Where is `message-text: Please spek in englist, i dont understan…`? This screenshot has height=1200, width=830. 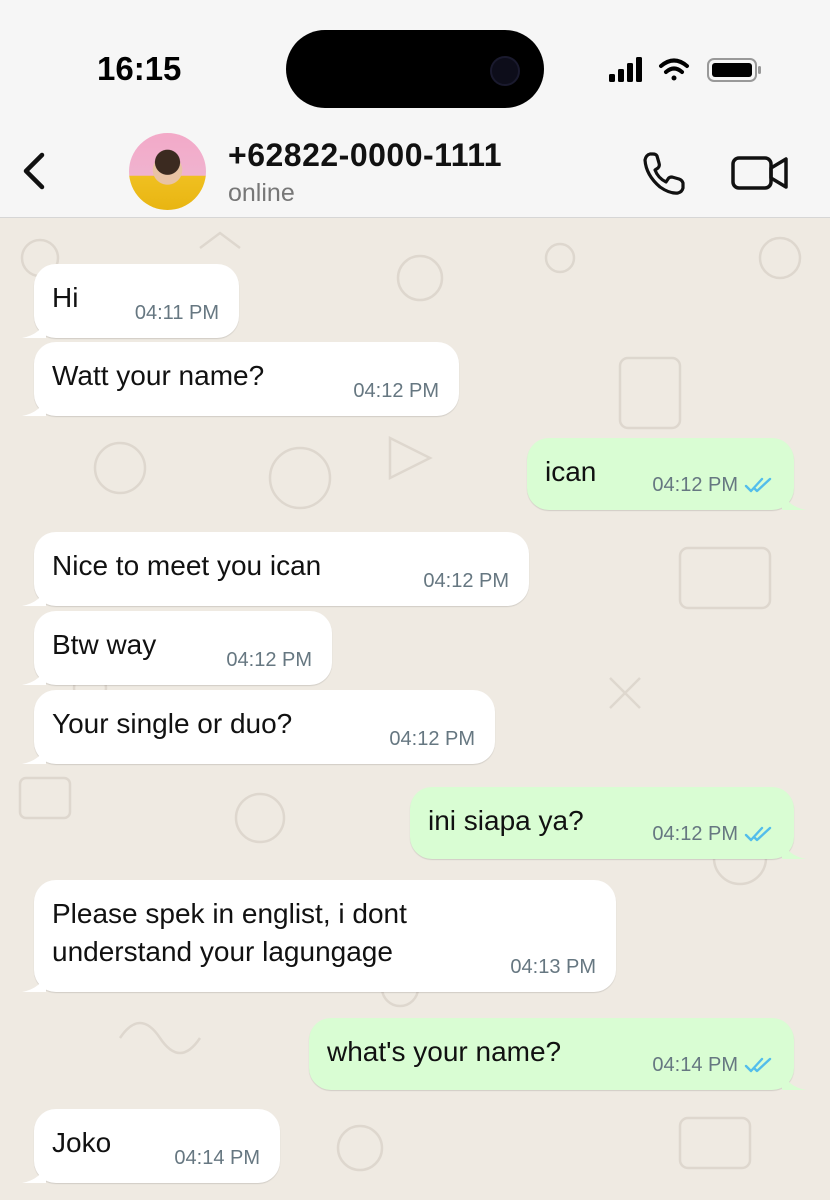
message-text: Please spek in englist, i dont understan… is located at coordinates (229, 932).